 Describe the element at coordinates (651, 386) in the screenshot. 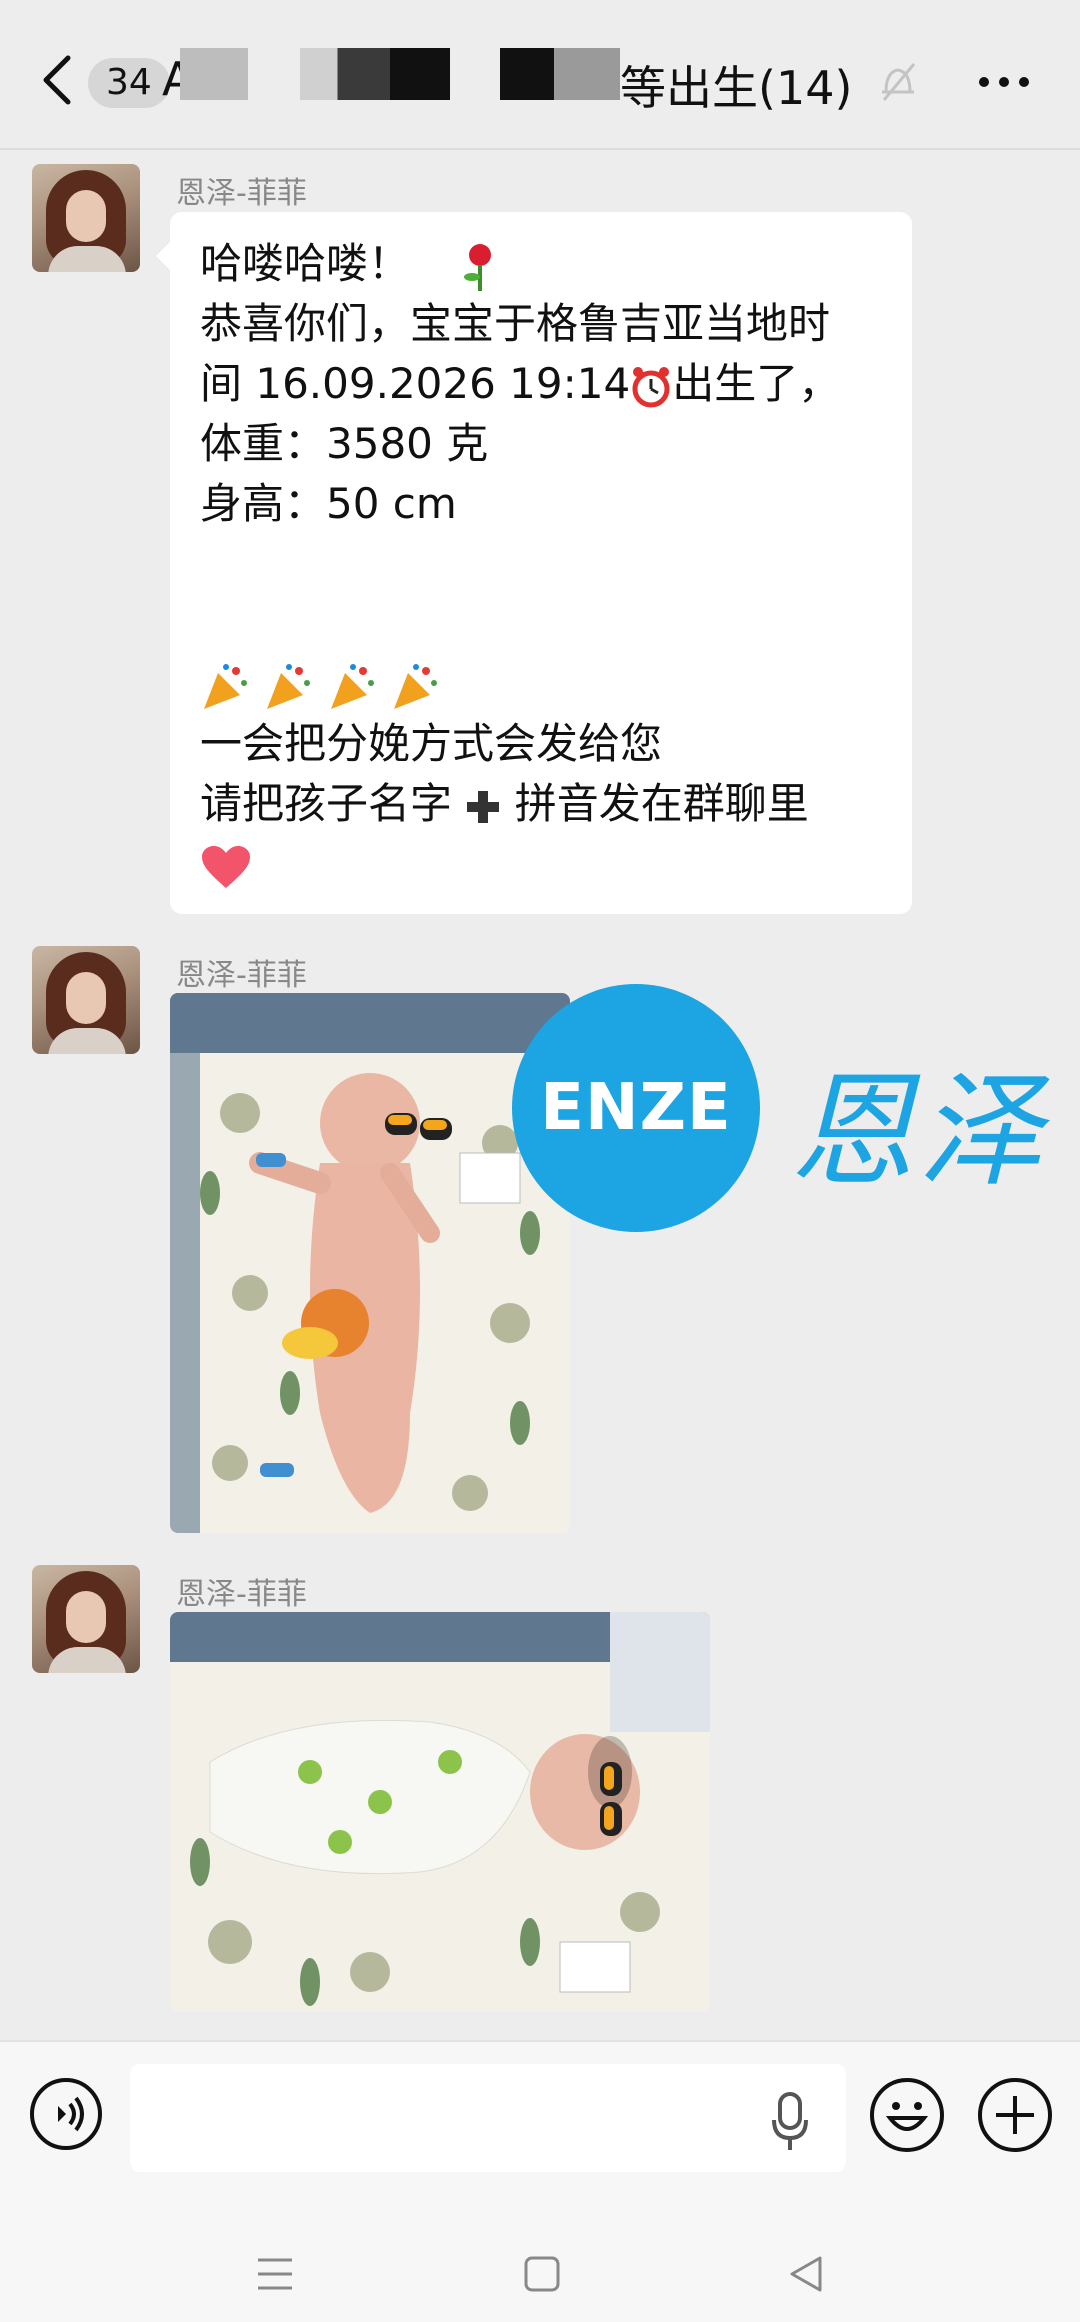

I see `alarm-clock-icon` at that location.